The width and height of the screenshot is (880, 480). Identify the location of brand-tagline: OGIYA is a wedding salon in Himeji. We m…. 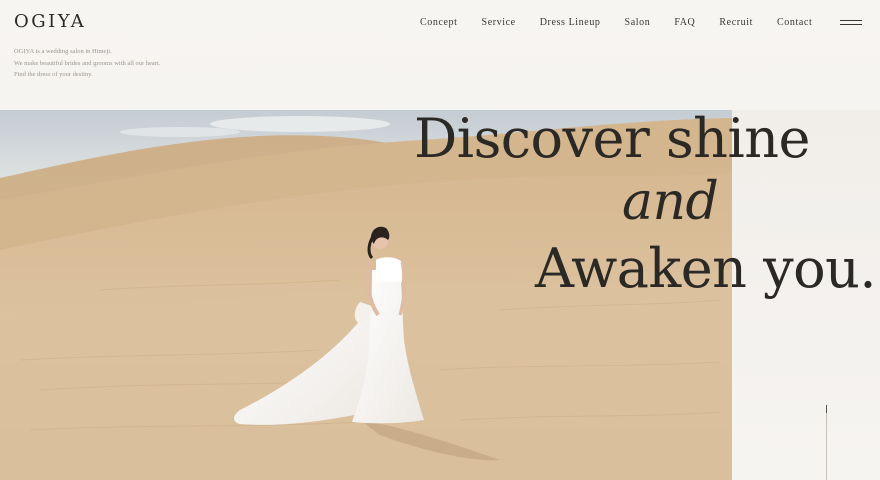
(109, 63).